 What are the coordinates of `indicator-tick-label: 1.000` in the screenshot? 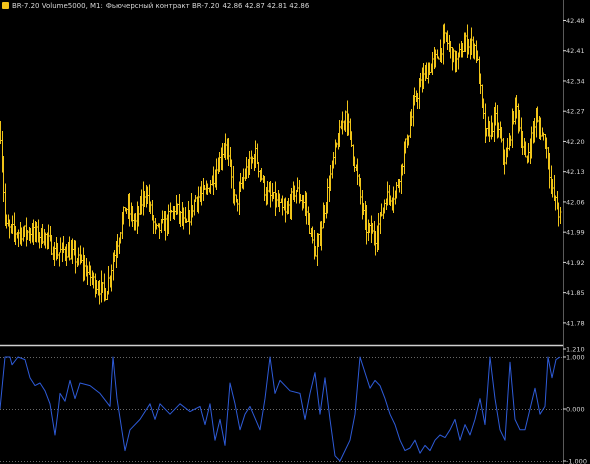 It's located at (575, 358).